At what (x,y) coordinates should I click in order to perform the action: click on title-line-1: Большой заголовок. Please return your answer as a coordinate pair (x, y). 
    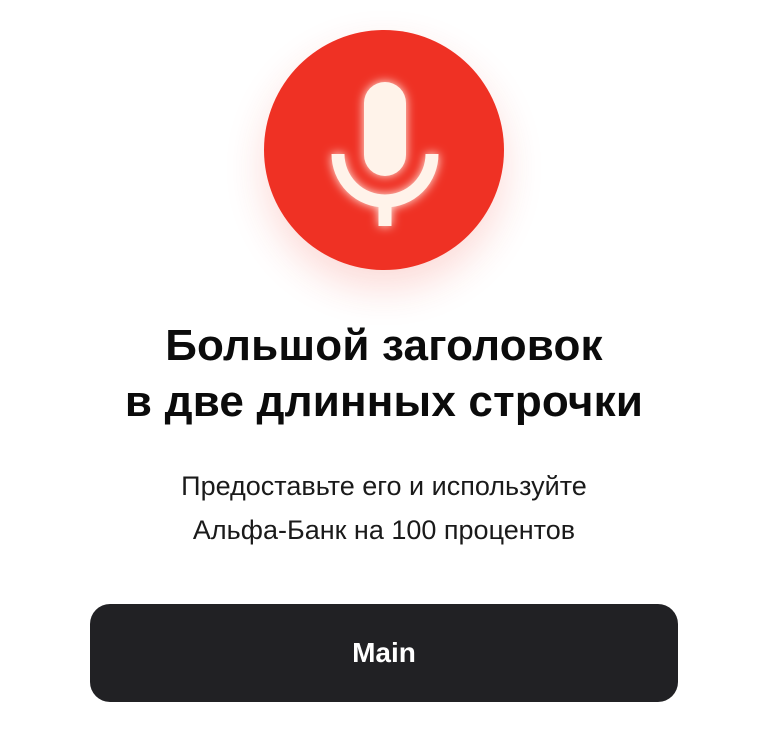
    Looking at the image, I should click on (384, 345).